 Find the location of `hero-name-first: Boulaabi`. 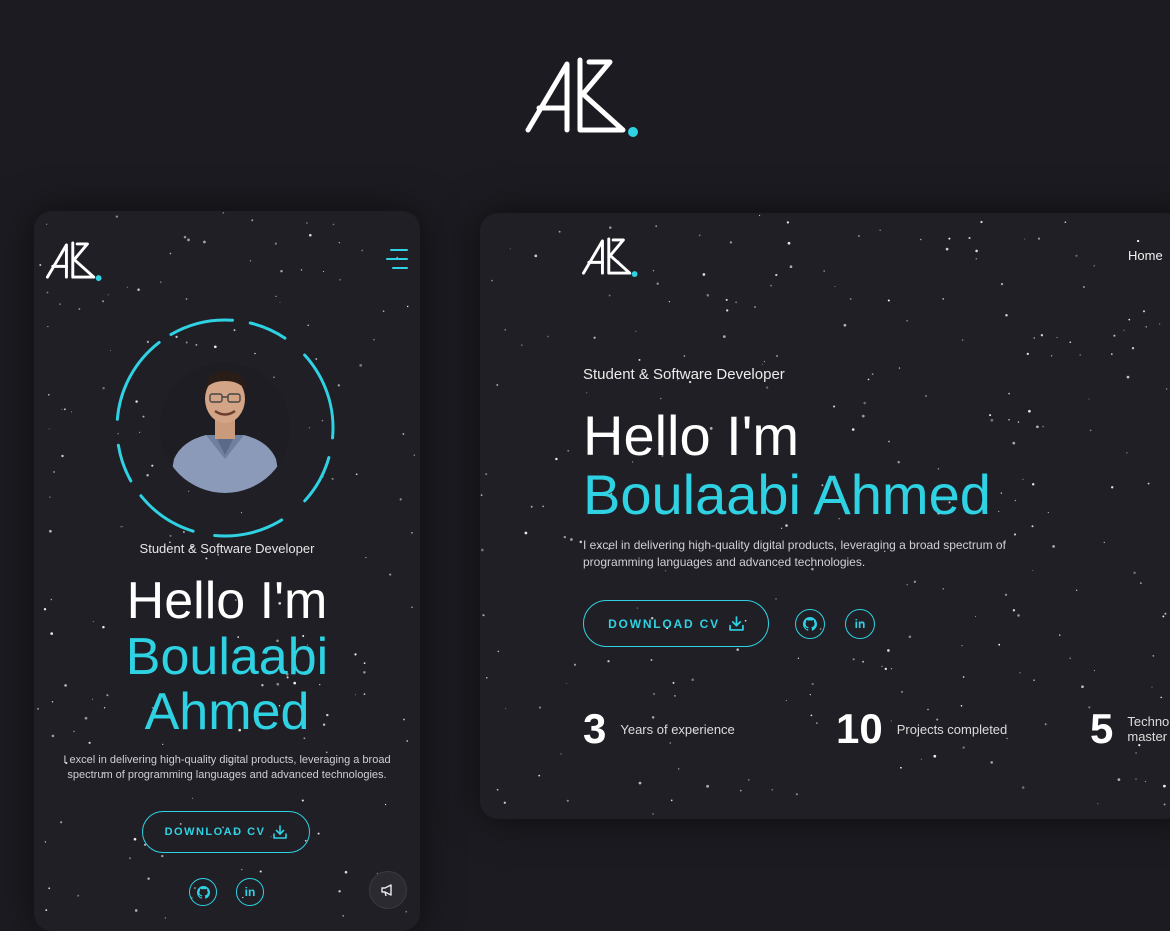

hero-name-first: Boulaabi is located at coordinates (227, 657).